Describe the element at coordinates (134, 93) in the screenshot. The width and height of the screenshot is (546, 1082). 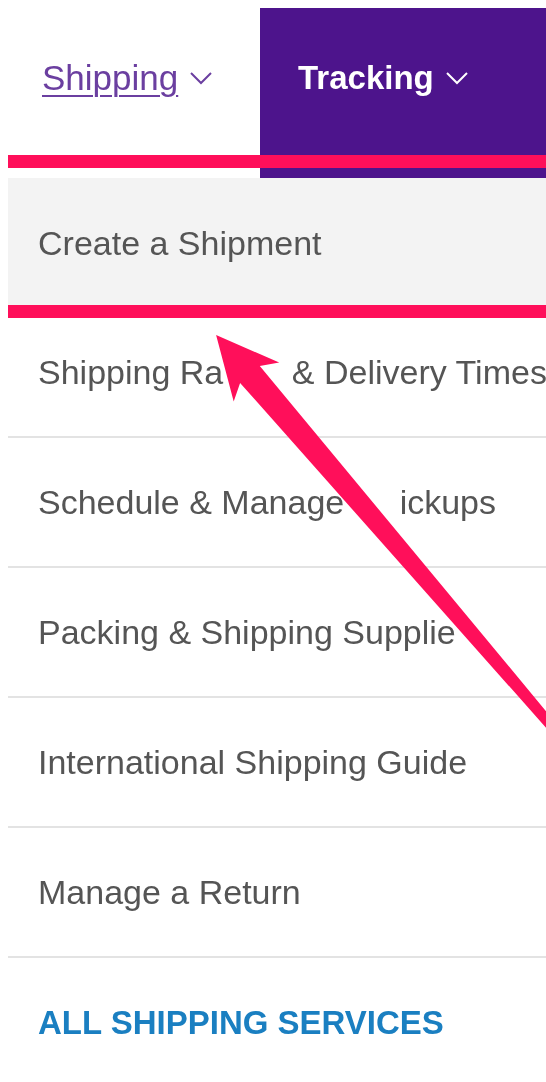
I see `nav-tab: Shipping` at that location.